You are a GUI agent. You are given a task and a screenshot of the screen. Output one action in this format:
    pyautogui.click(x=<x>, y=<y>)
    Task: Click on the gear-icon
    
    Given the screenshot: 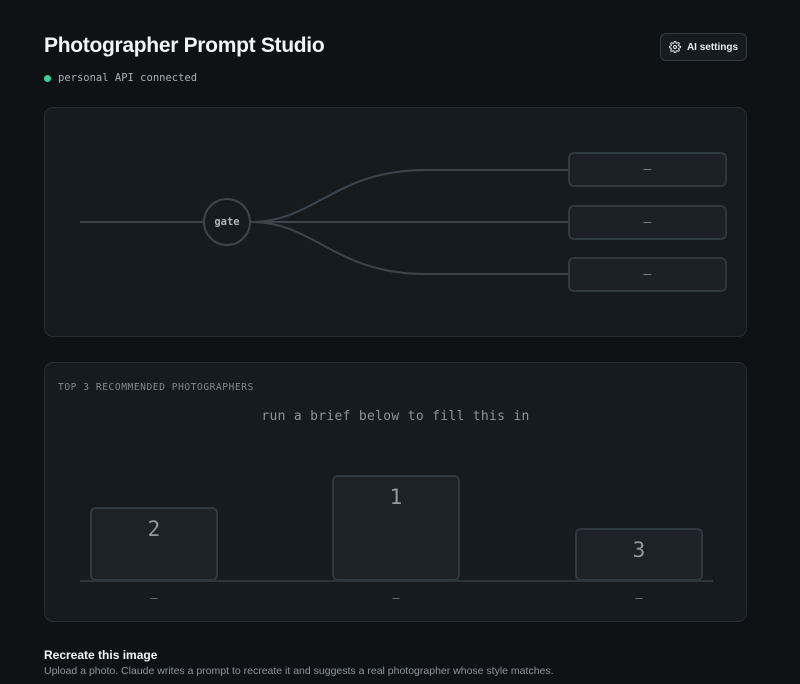 What is the action you would take?
    pyautogui.click(x=674, y=47)
    